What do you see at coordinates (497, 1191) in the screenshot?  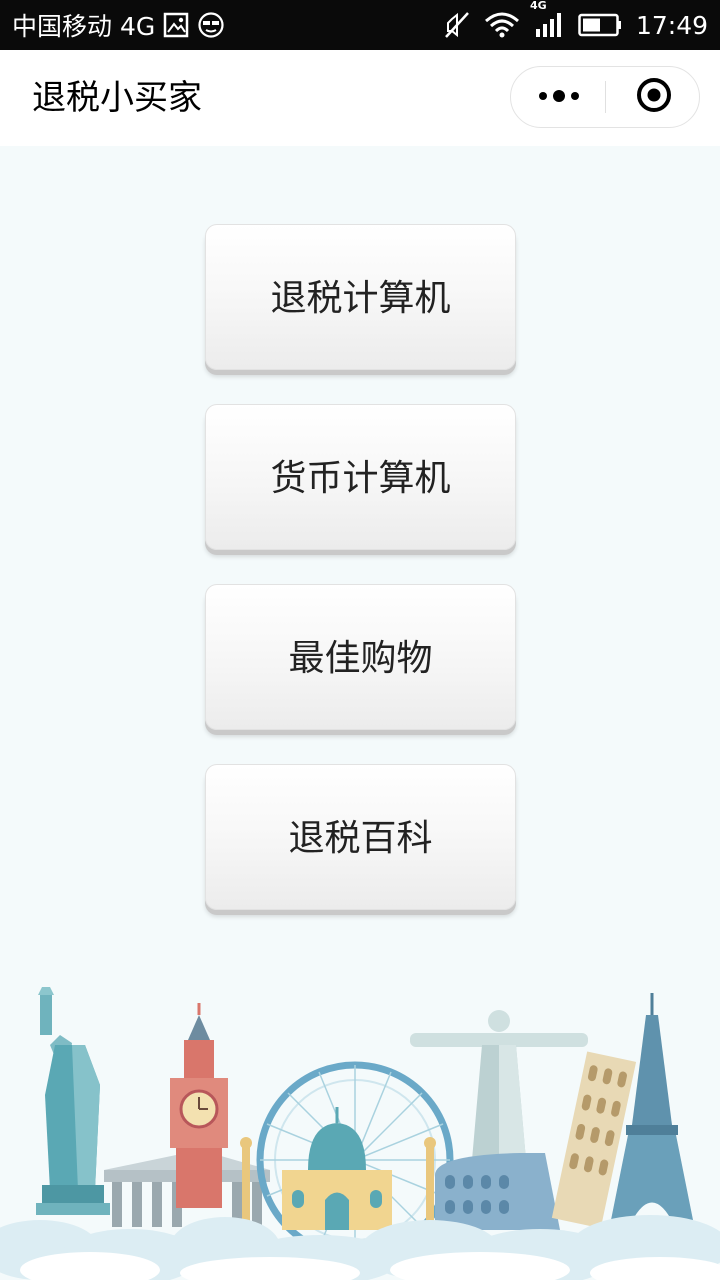 I see `colosseum-icon` at bounding box center [497, 1191].